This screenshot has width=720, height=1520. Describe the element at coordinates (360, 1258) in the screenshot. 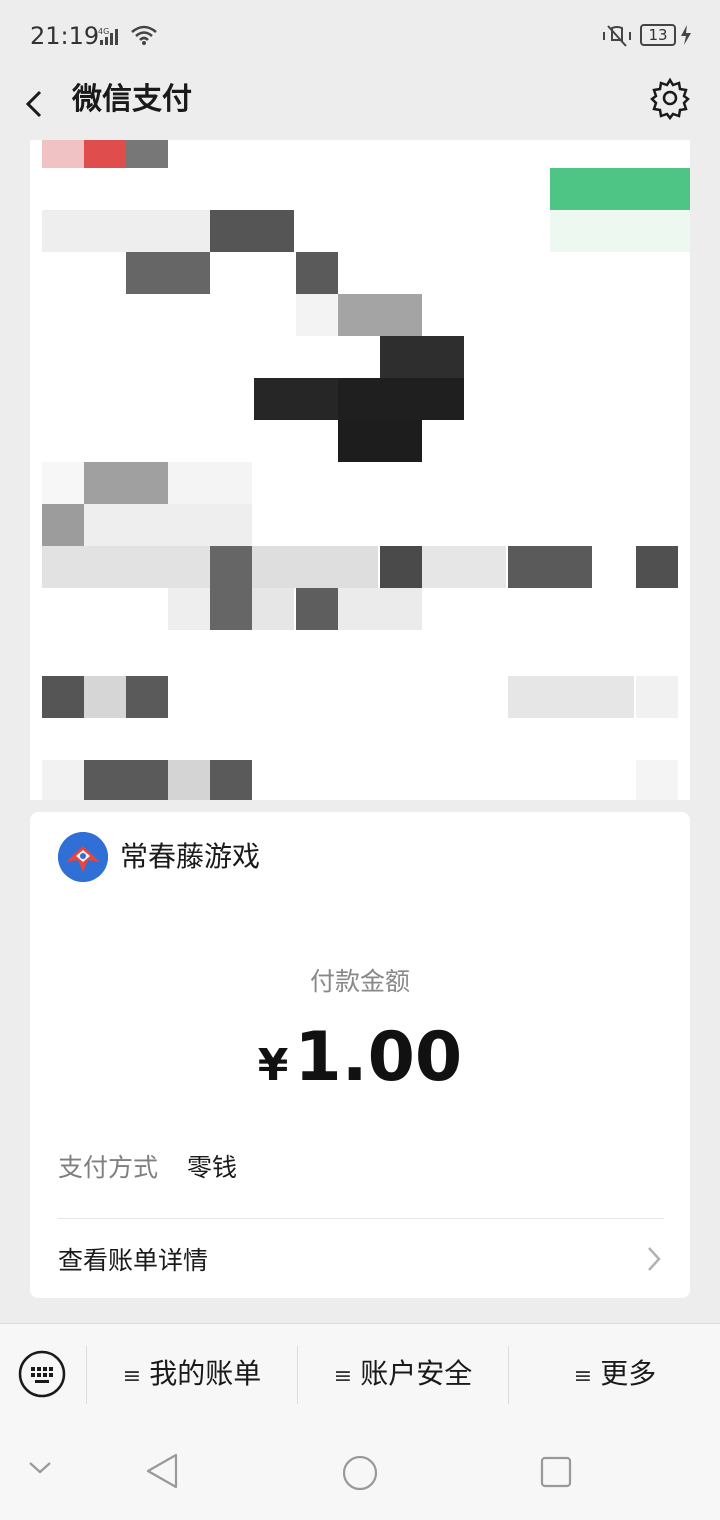

I see `view-bill-detail-row: 查看账单详情` at that location.